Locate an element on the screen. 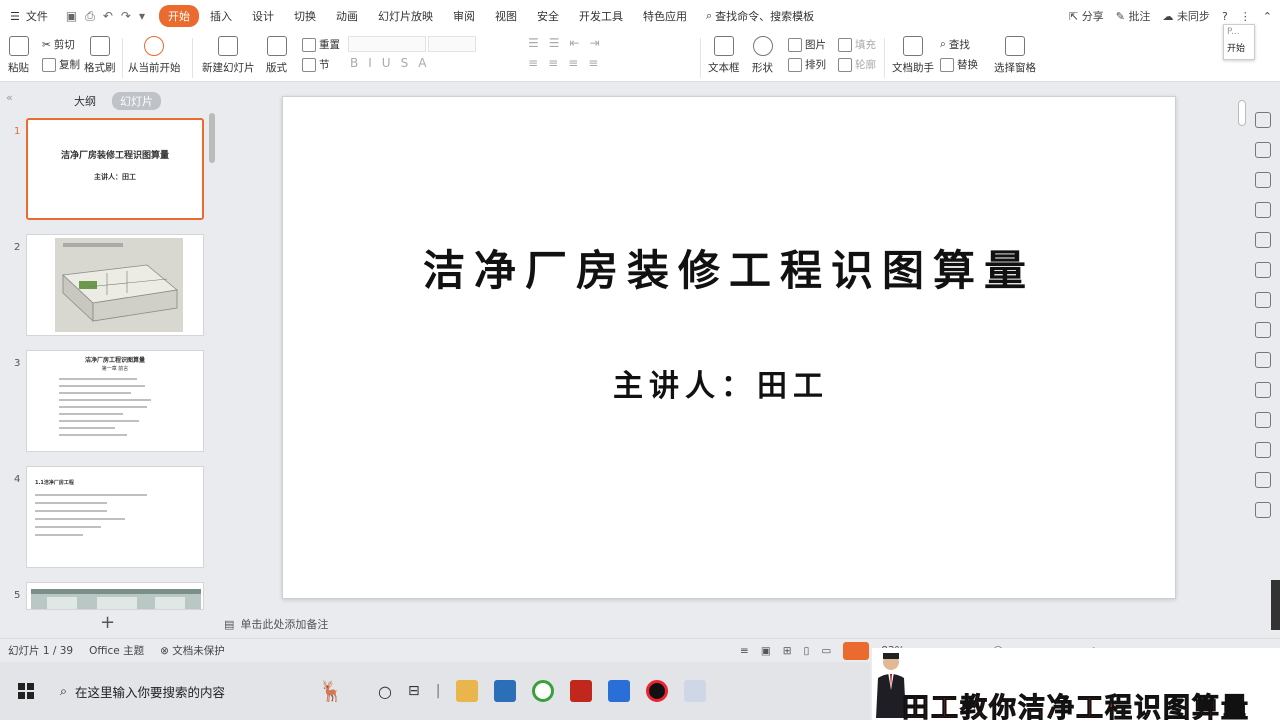 The width and height of the screenshot is (1280, 720). drawing-app-icon is located at coordinates (695, 691).